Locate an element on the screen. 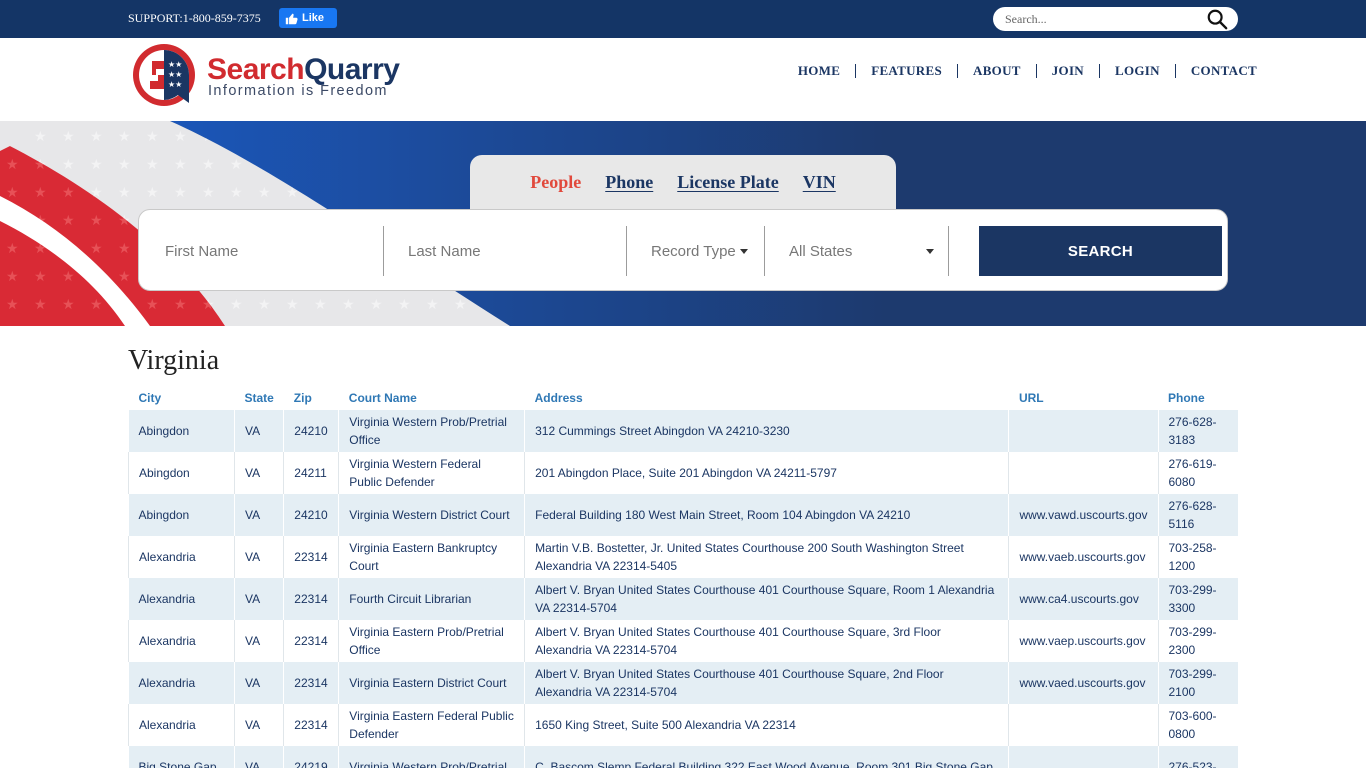 The width and height of the screenshot is (1366, 768). cell-url: www.vaep.uscourts.gov is located at coordinates (1083, 641).